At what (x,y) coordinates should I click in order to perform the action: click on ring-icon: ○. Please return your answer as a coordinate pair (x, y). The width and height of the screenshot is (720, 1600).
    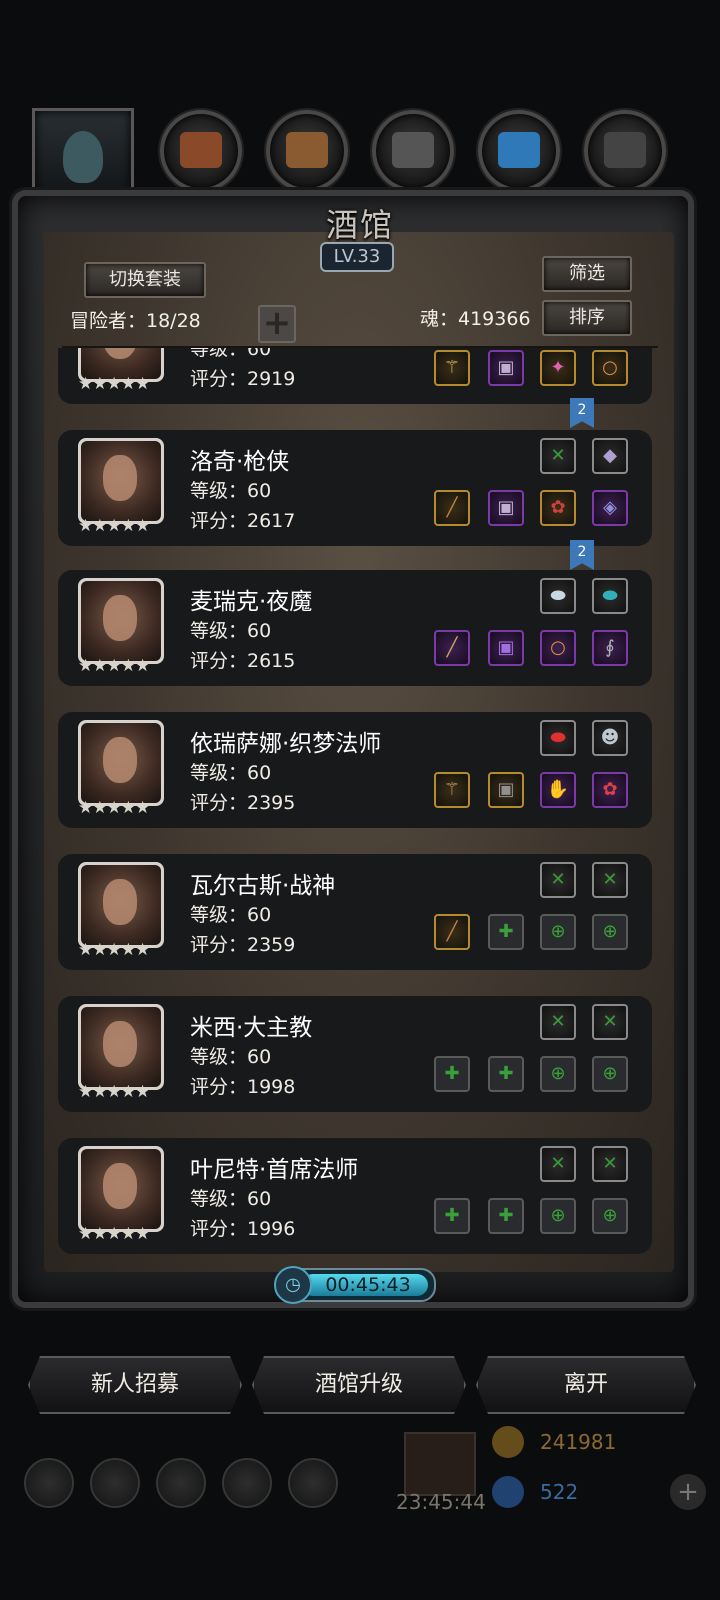
    Looking at the image, I should click on (558, 647).